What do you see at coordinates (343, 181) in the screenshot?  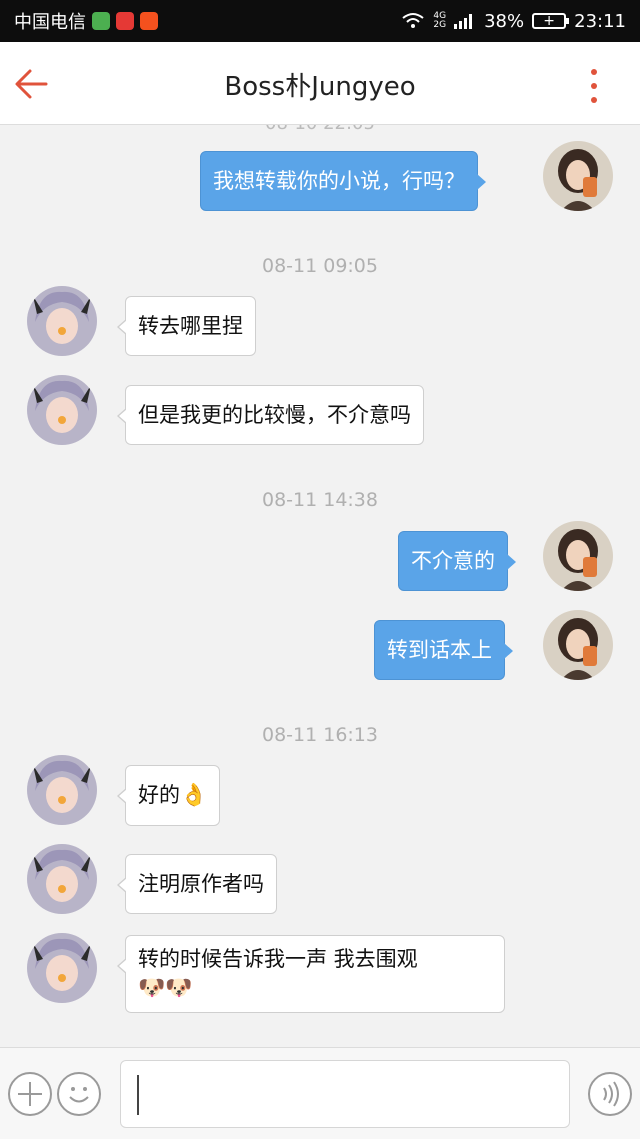 I see `message-bubble-outgoing: 我想转载你的小说，行吗？` at bounding box center [343, 181].